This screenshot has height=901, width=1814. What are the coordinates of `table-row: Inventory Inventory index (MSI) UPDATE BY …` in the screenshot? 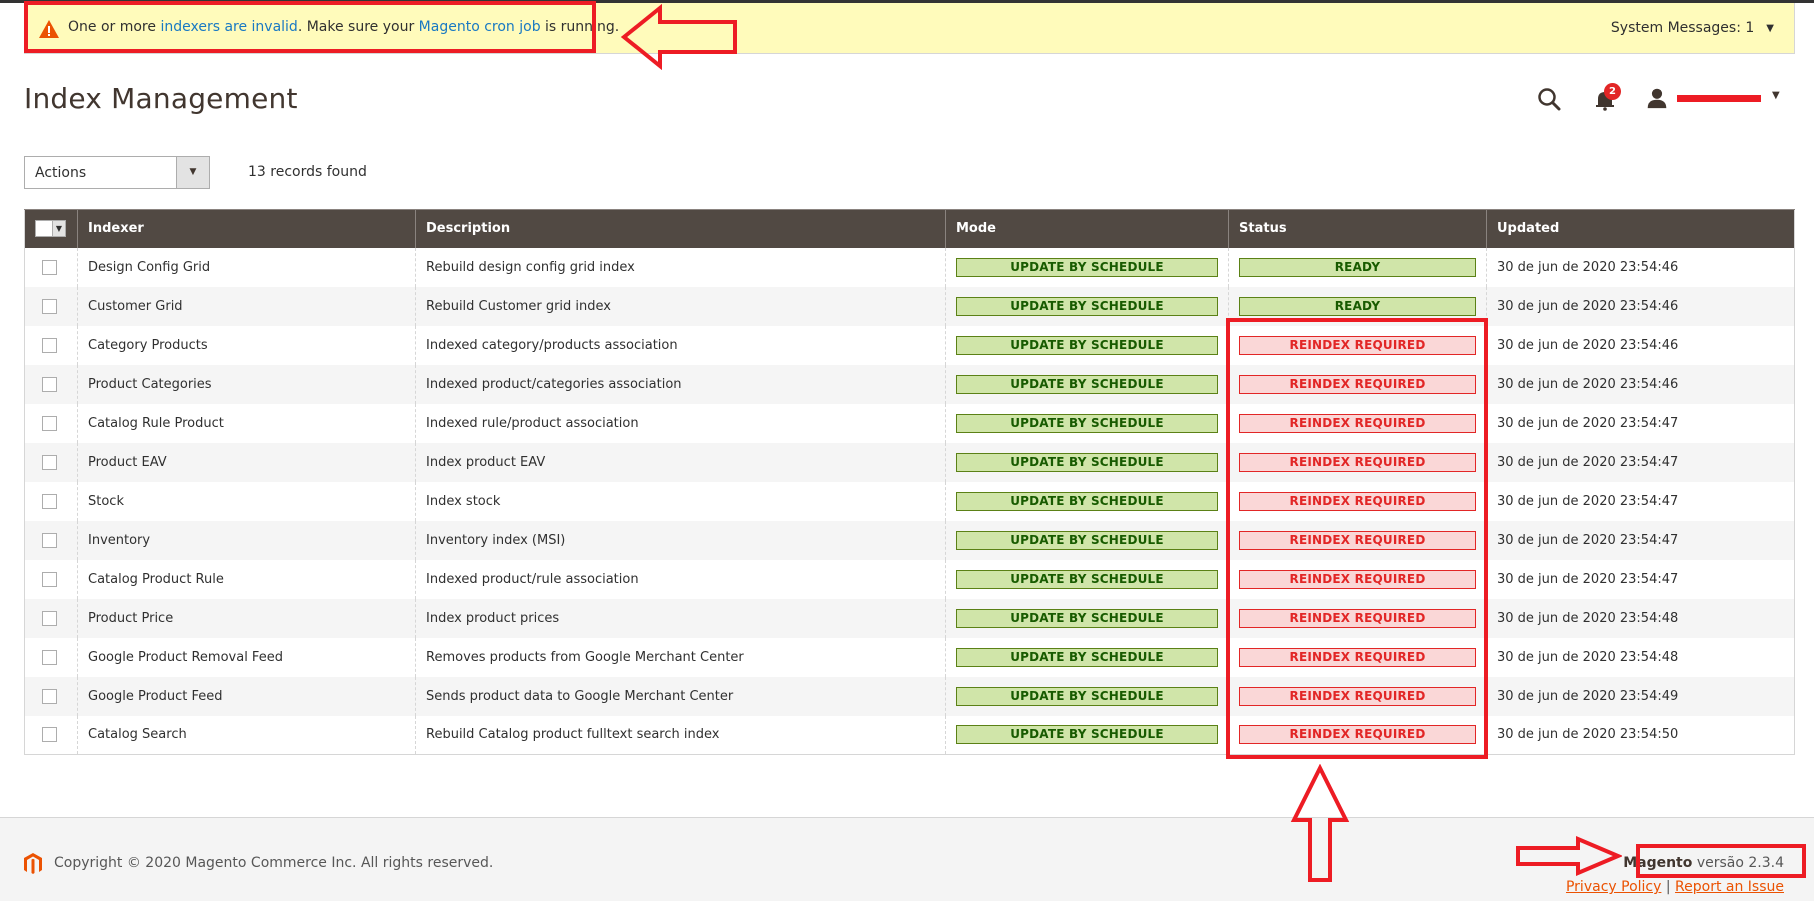 It's located at (909, 540).